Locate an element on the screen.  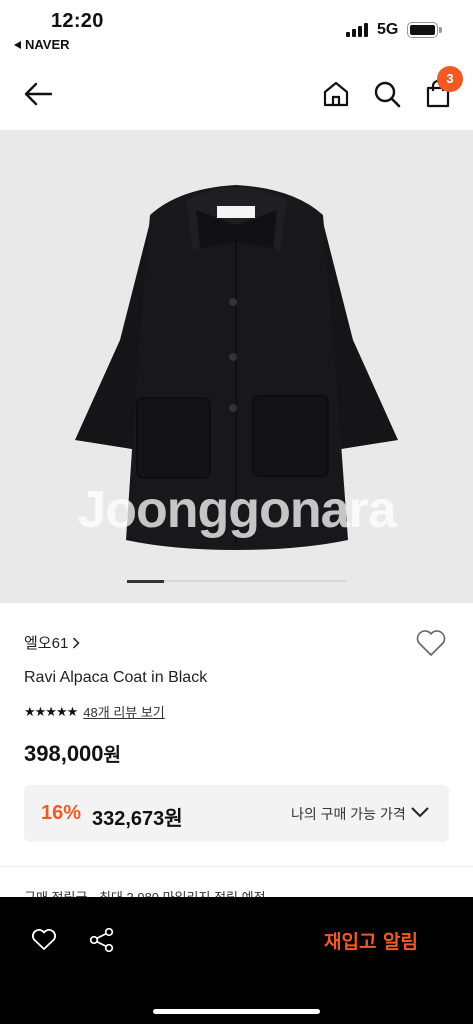
status-bar: 12:20 NAVER 5G is located at coordinates (236, 31).